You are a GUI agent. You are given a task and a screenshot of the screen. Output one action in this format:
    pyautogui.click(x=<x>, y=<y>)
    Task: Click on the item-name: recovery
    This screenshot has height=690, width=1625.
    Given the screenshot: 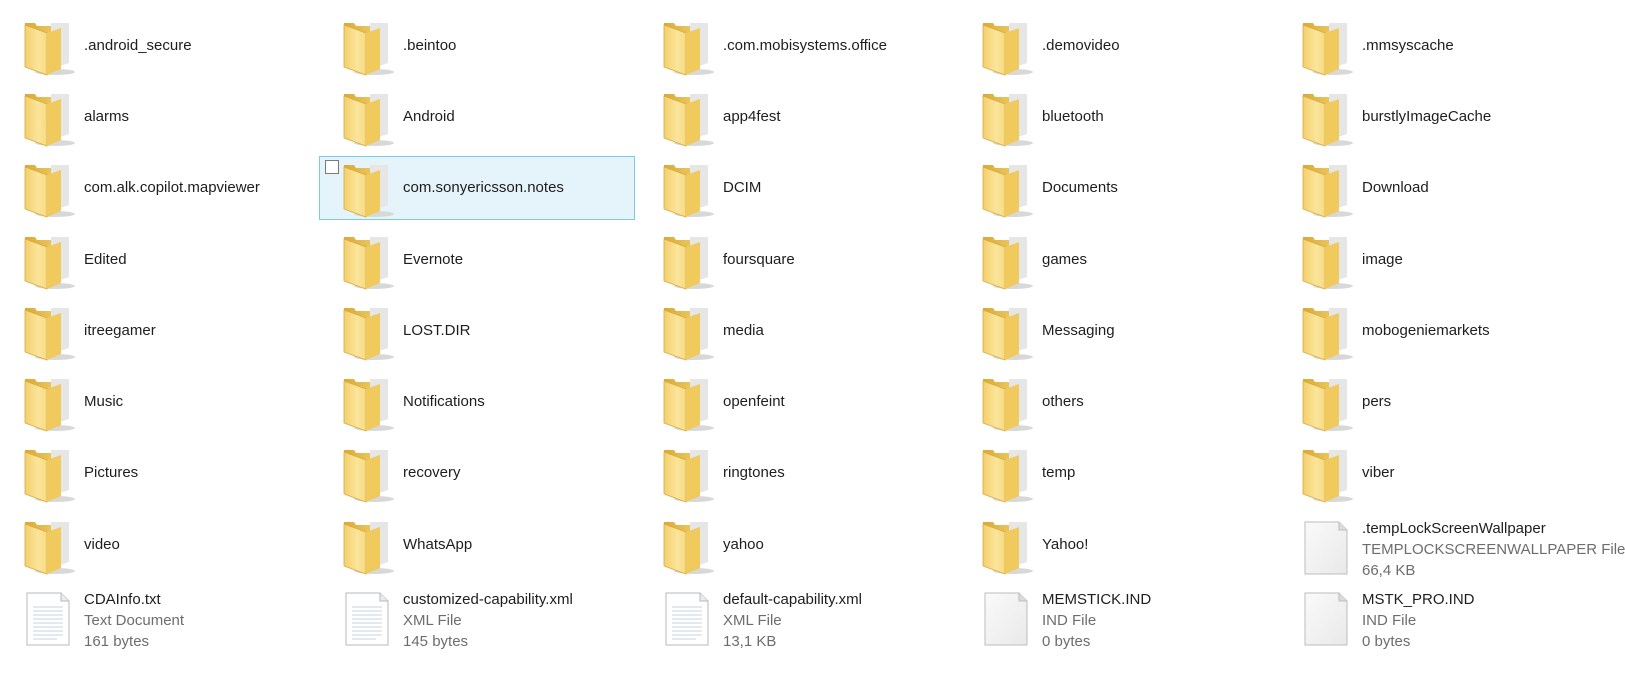 What is the action you would take?
    pyautogui.click(x=432, y=472)
    